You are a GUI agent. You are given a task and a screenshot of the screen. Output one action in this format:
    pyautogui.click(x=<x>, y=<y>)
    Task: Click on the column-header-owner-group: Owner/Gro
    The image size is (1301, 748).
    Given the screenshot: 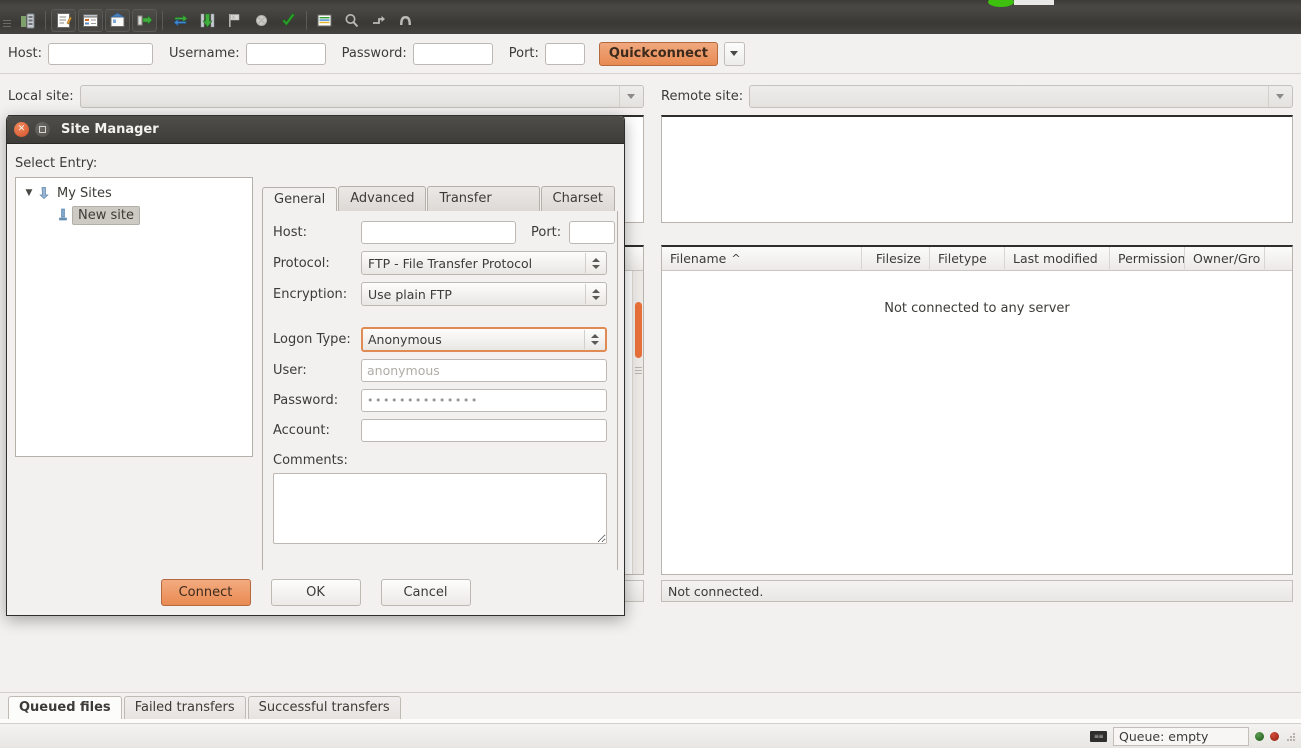 What is the action you would take?
    pyautogui.click(x=1225, y=258)
    